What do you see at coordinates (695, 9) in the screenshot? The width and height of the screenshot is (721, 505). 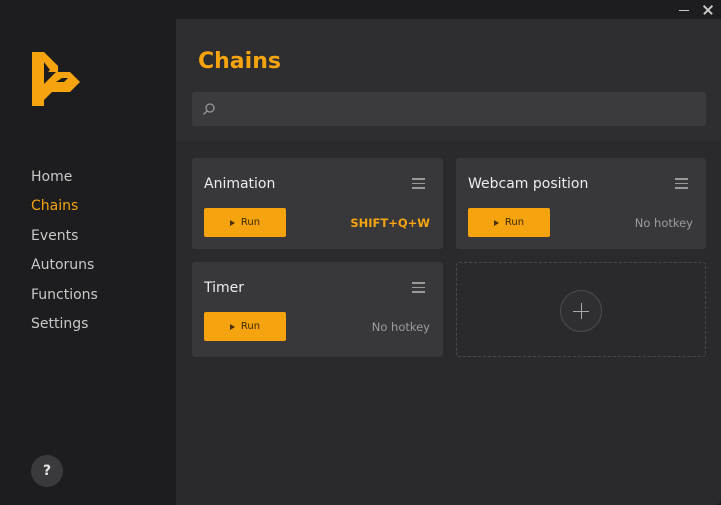 I see `window-controls` at bounding box center [695, 9].